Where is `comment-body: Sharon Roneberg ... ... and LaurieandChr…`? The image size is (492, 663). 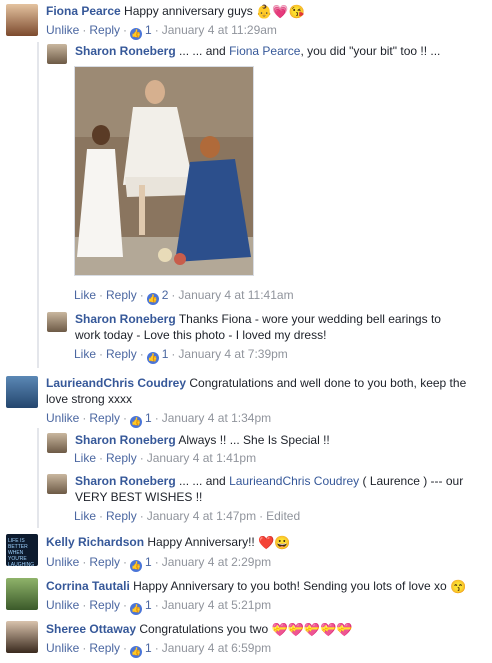 comment-body: Sharon Roneberg ... ... and LaurieandChr… is located at coordinates (275, 489).